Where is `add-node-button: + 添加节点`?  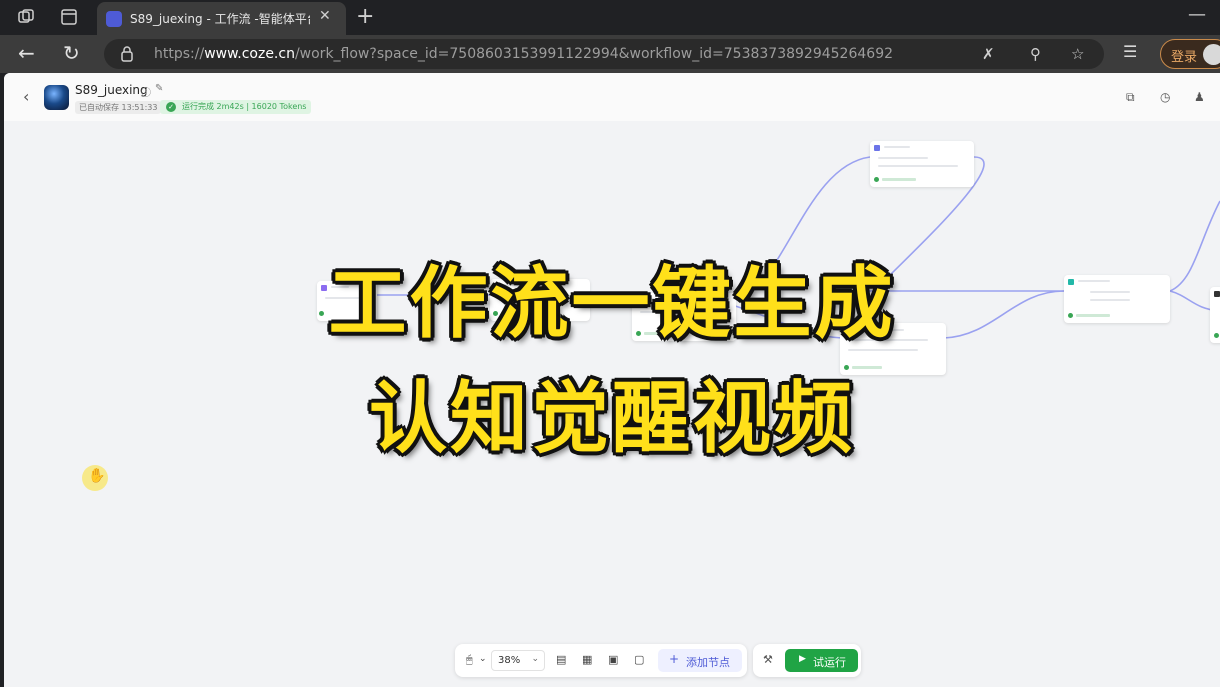 add-node-button: + 添加节点 is located at coordinates (700, 660).